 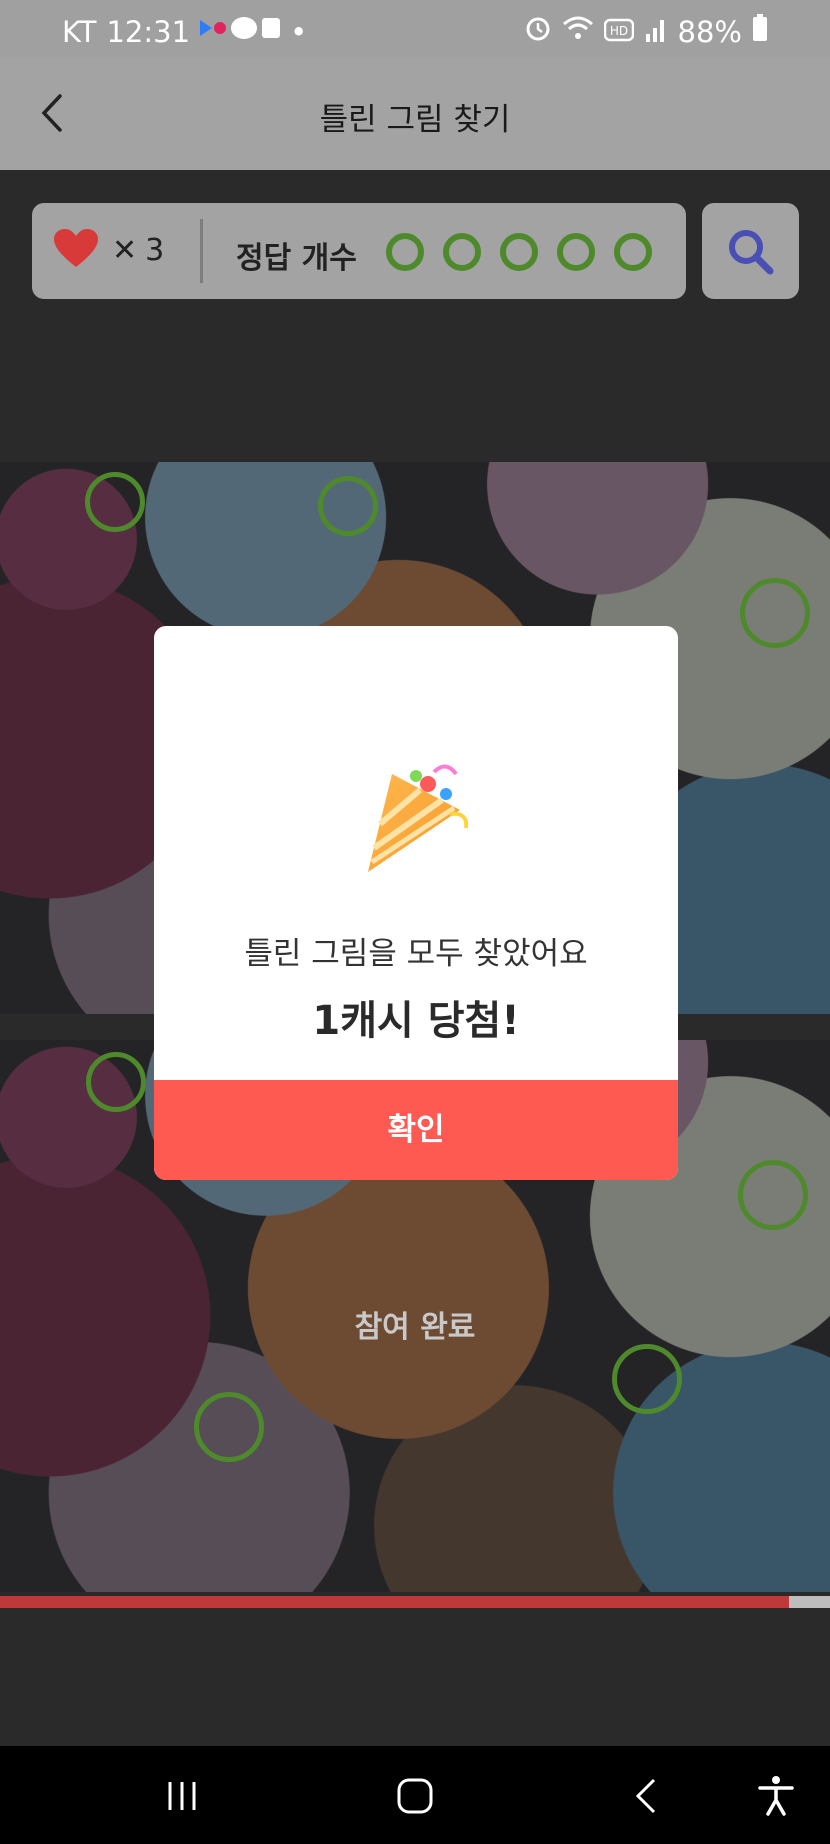 I want to click on status-left: KT 12:31 •, so click(x=184, y=31).